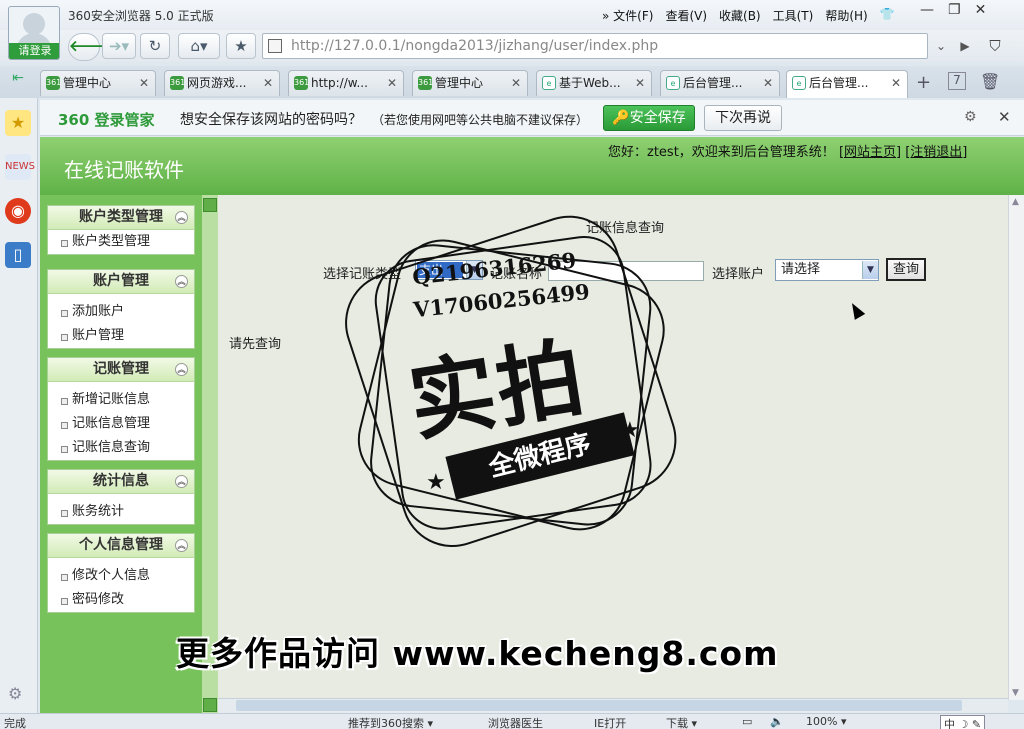 This screenshot has width=1024, height=729. I want to click on zoom-level: 100% ▾, so click(826, 721).